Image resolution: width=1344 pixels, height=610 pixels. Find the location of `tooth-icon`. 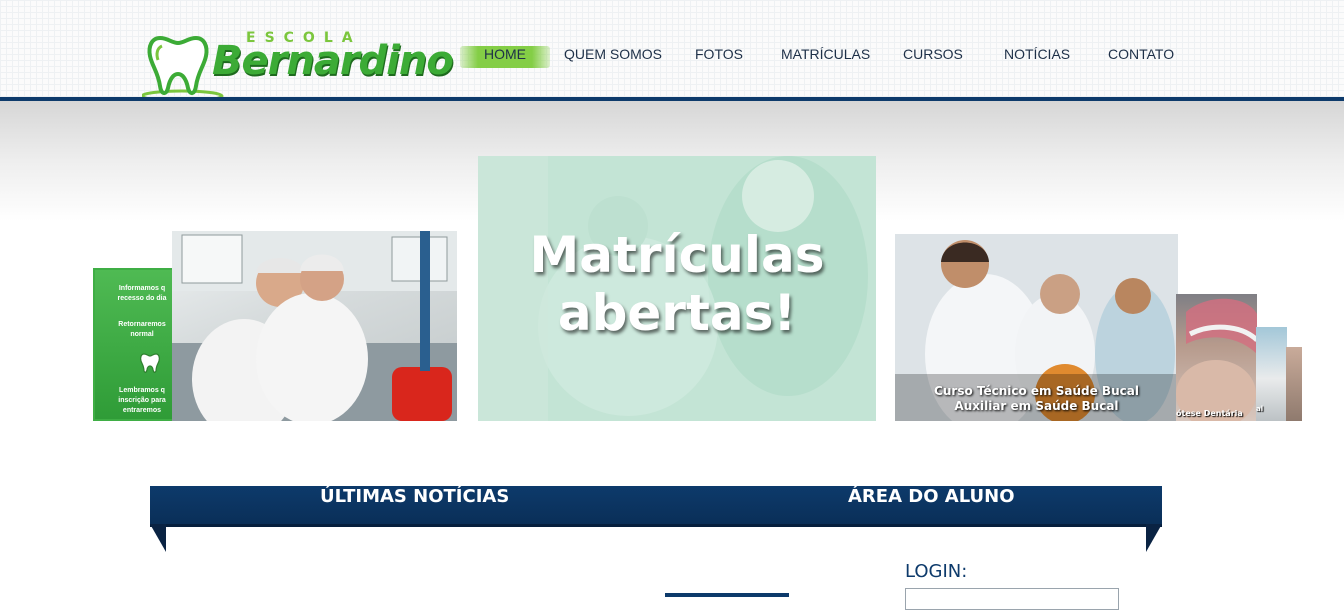

tooth-icon is located at coordinates (150, 363).